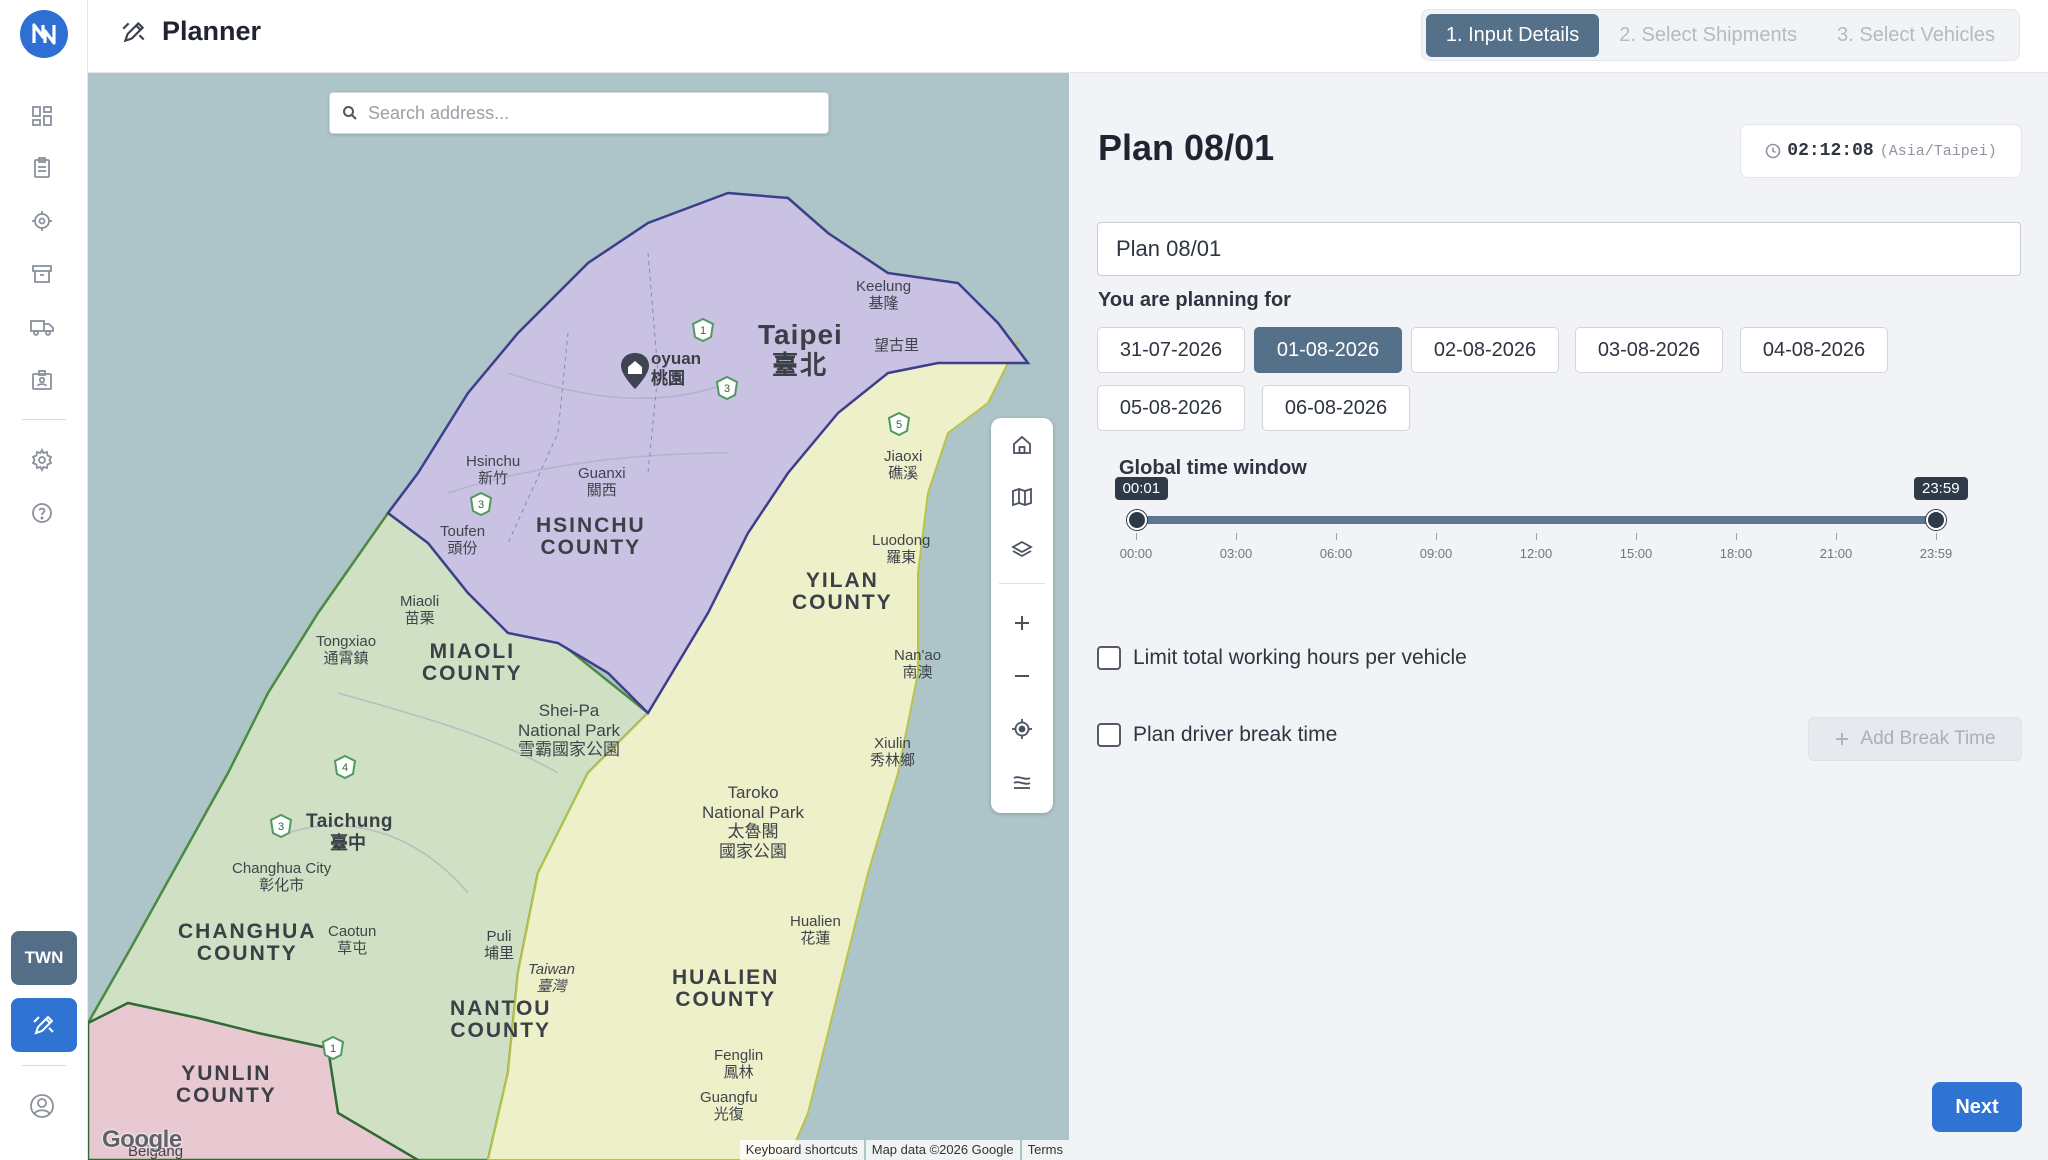 This screenshot has height=1160, width=2048. What do you see at coordinates (901, 549) in the screenshot?
I see `map-place-luodong: Luodong 羅東` at bounding box center [901, 549].